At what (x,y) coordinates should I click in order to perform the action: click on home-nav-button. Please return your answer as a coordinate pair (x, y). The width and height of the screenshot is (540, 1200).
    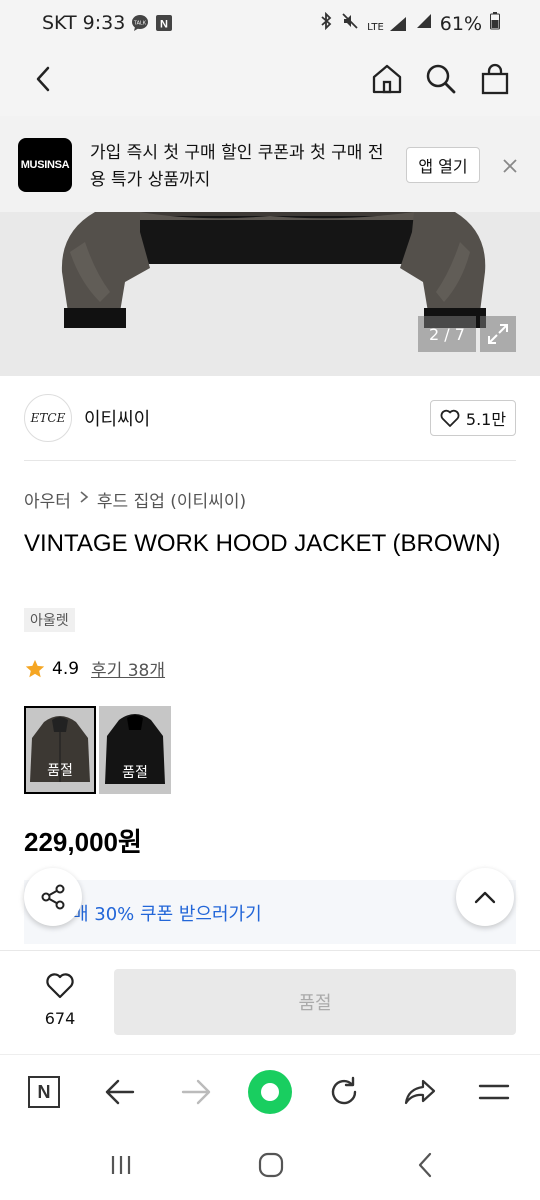
    Looking at the image, I should click on (271, 1165).